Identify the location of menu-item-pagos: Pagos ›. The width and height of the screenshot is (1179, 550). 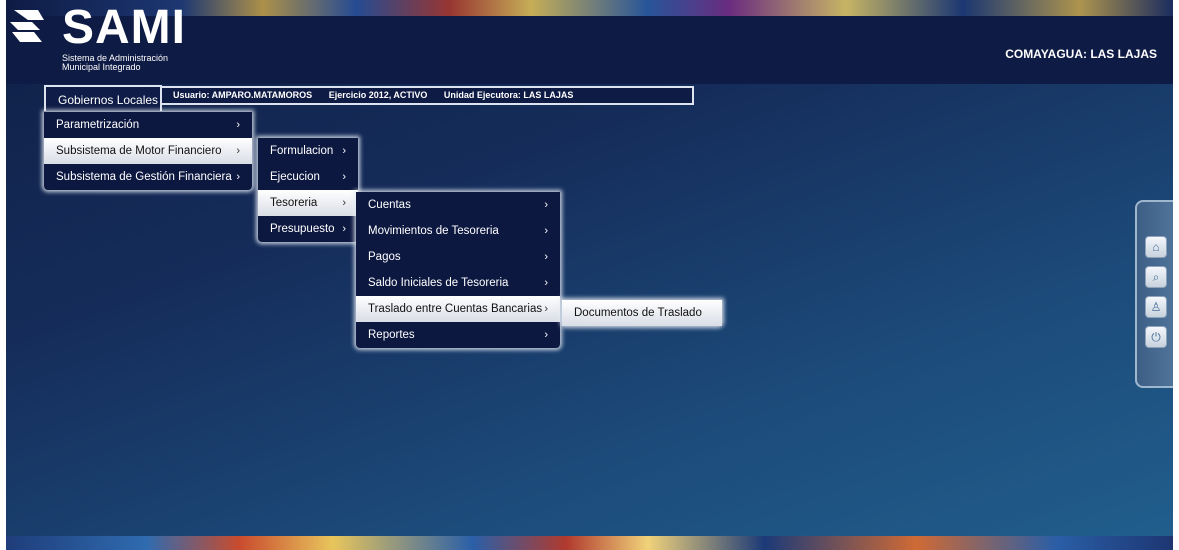
(458, 257).